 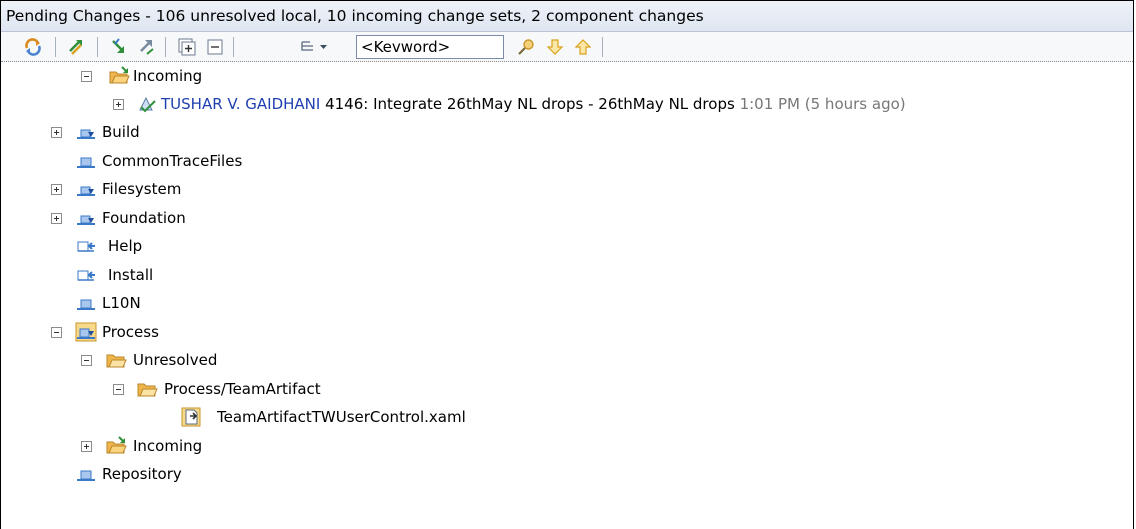 What do you see at coordinates (125, 246) in the screenshot?
I see `tree-label: Help` at bounding box center [125, 246].